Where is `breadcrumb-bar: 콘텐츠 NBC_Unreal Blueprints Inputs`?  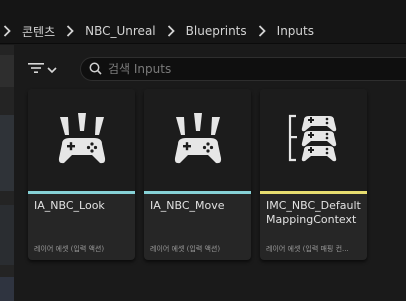
breadcrumb-bar: 콘텐츠 NBC_Unreal Blueprints Inputs is located at coordinates (203, 22).